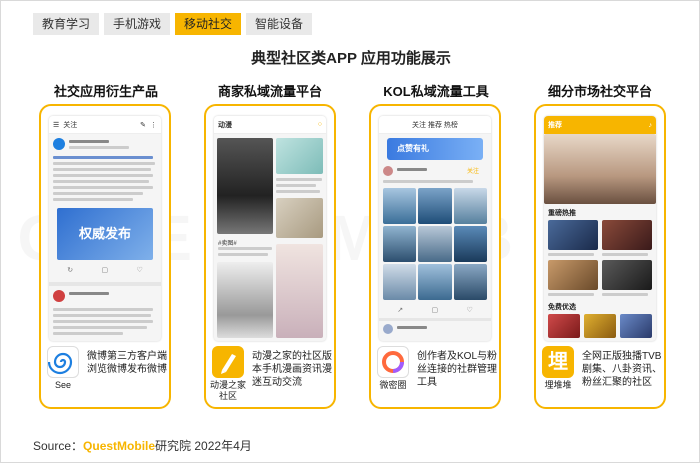  What do you see at coordinates (319, 124) in the screenshot?
I see `search-icon: ○` at bounding box center [319, 124].